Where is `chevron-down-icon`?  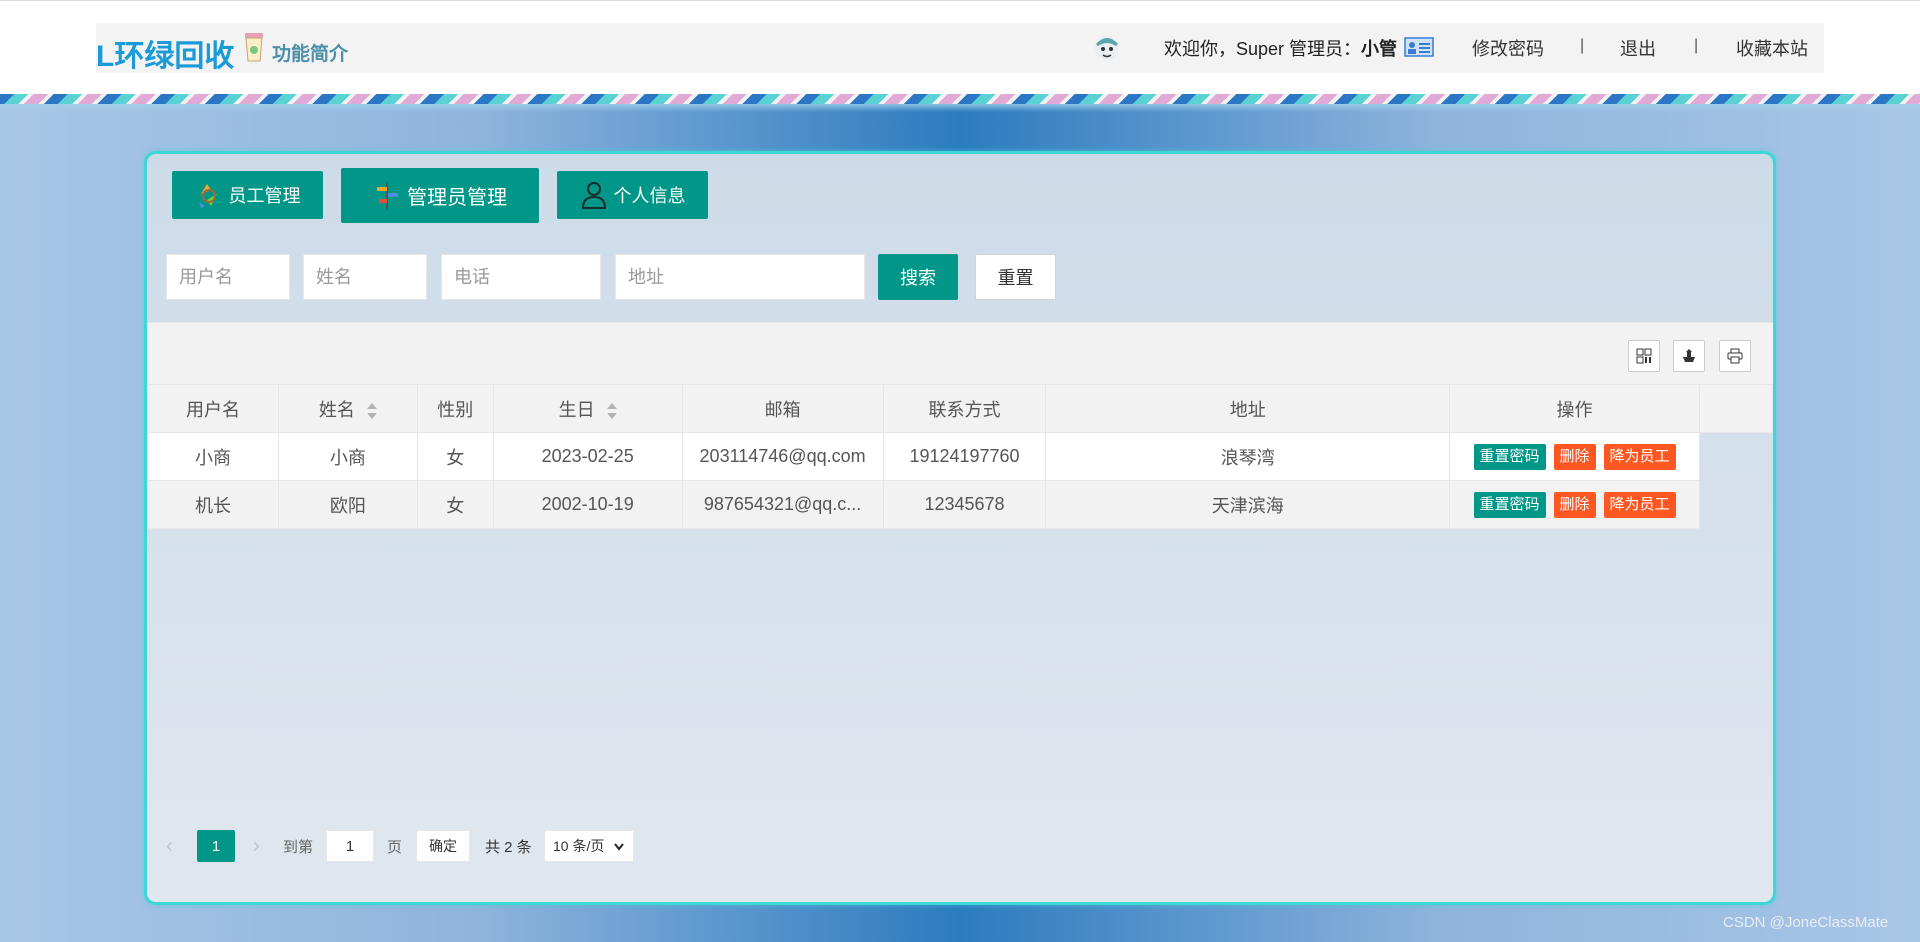
chevron-down-icon is located at coordinates (619, 847).